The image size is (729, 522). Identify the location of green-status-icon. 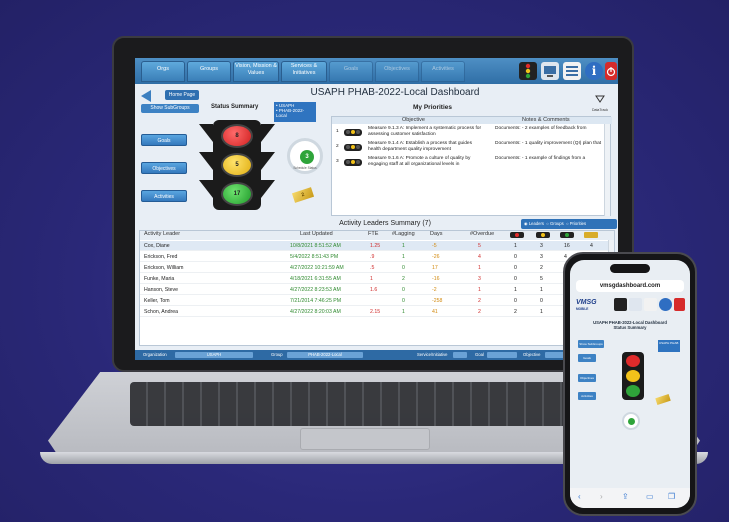
(567, 235).